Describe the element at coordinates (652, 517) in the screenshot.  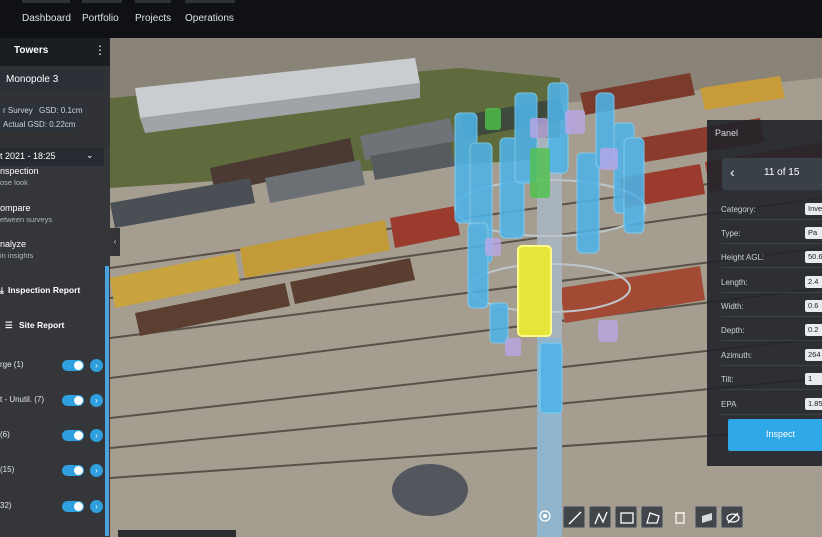
I see `area-icon` at that location.